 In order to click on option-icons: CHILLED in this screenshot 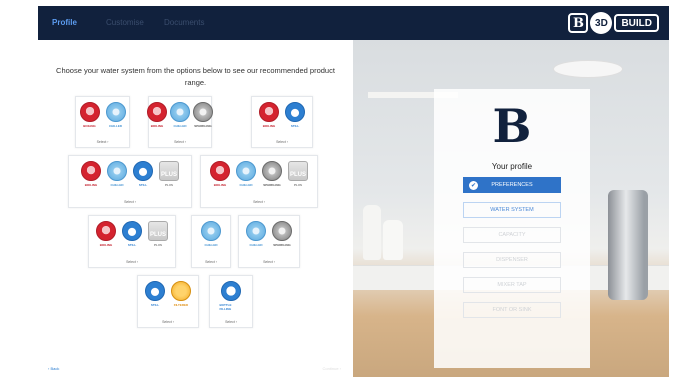, I will do `click(211, 234)`.